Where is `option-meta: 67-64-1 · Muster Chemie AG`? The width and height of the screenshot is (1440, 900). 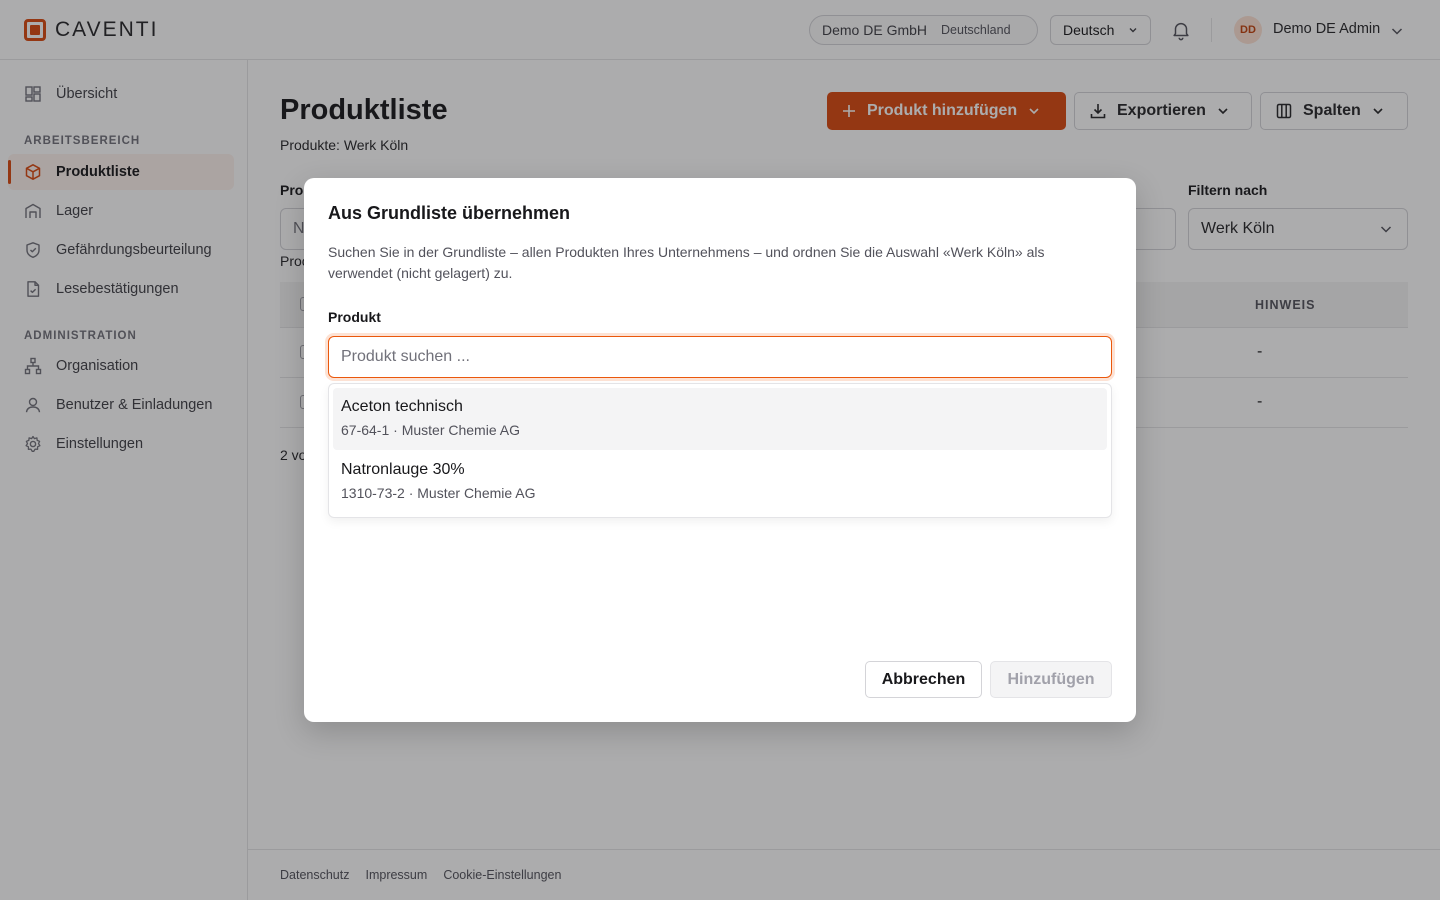 option-meta: 67-64-1 · Muster Chemie AG is located at coordinates (430, 430).